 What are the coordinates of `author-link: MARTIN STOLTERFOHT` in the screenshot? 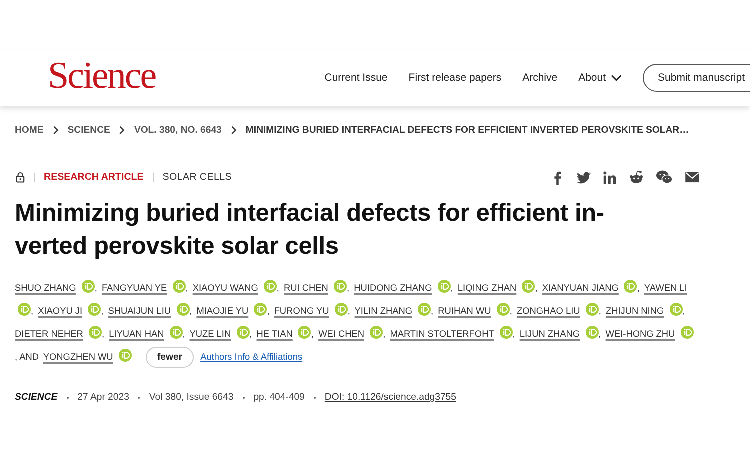 It's located at (442, 334).